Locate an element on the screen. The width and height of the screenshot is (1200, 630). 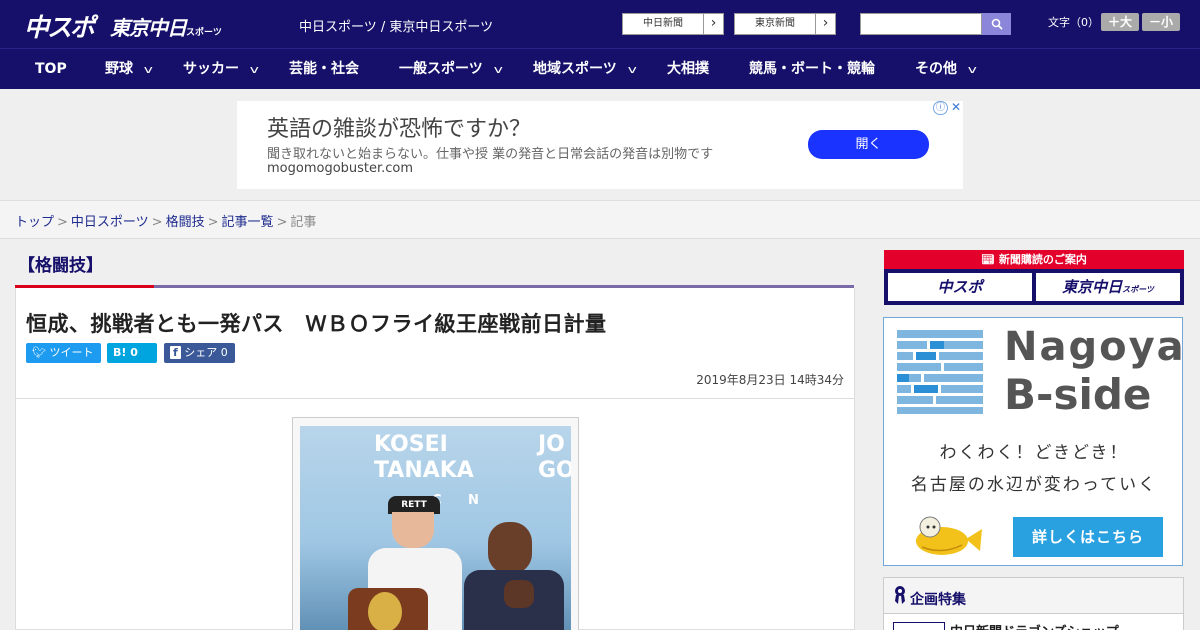
nav-item-other: その他 v is located at coordinates (946, 69).